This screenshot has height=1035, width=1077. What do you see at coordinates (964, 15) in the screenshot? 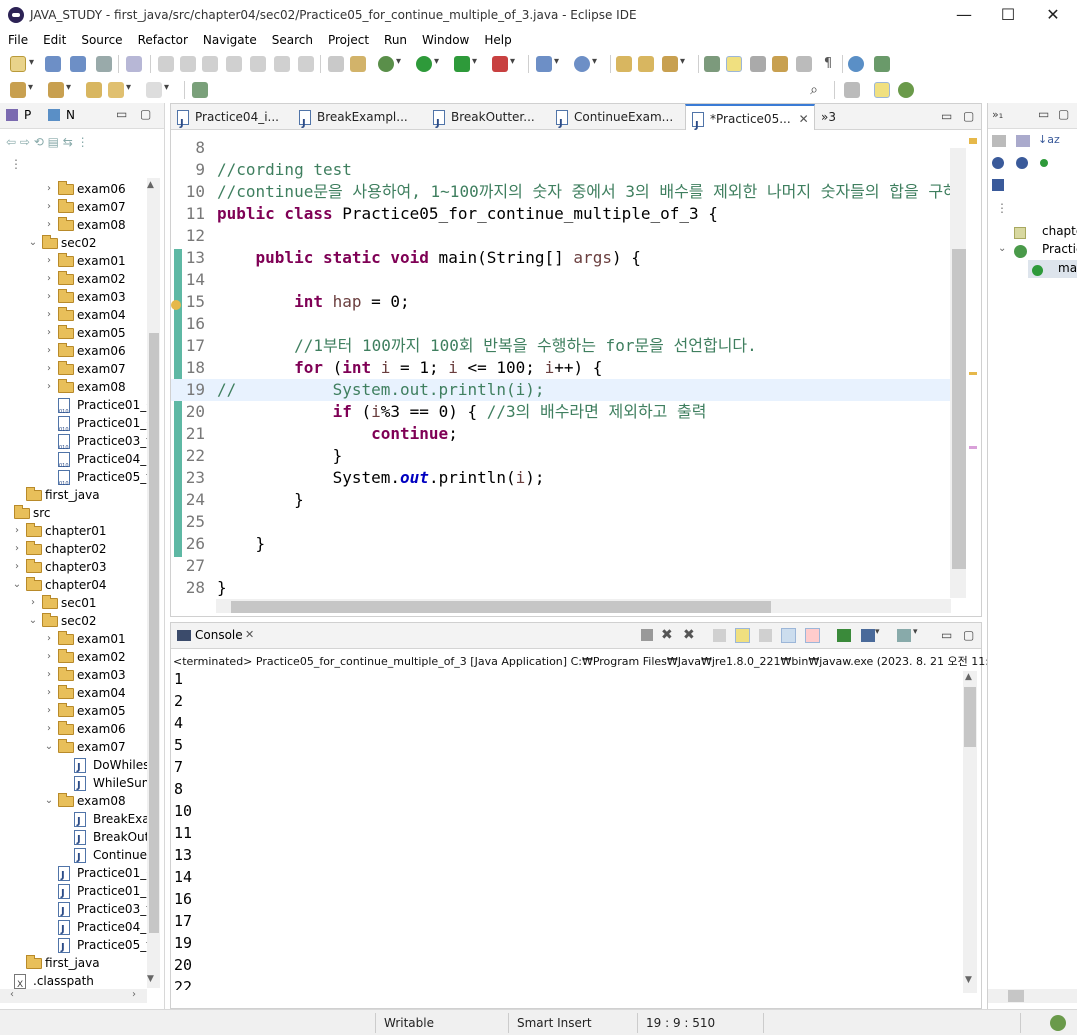
I see `minimize-button: —` at bounding box center [964, 15].